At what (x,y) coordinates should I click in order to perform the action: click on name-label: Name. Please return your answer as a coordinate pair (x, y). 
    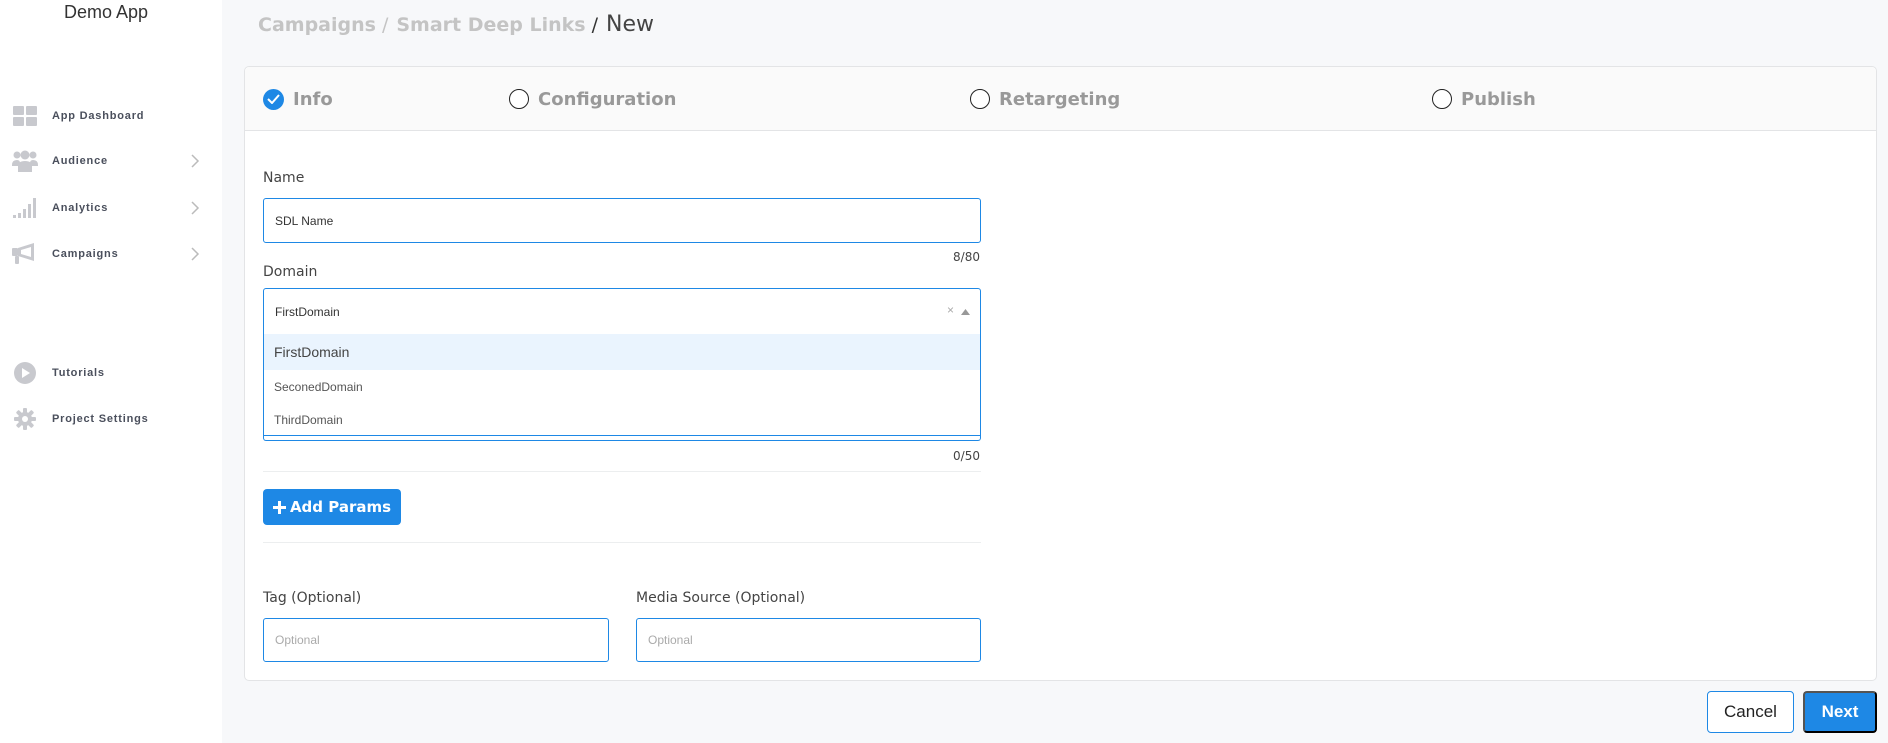
    Looking at the image, I should click on (284, 178).